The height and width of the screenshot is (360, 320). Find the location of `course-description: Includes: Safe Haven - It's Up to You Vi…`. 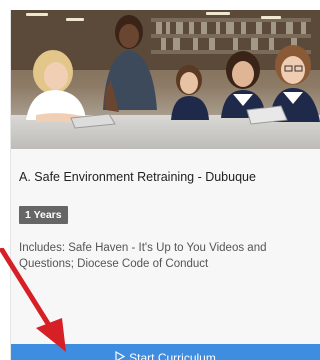

course-description: Includes: Safe Haven - It's Up to You Vi… is located at coordinates (143, 256).